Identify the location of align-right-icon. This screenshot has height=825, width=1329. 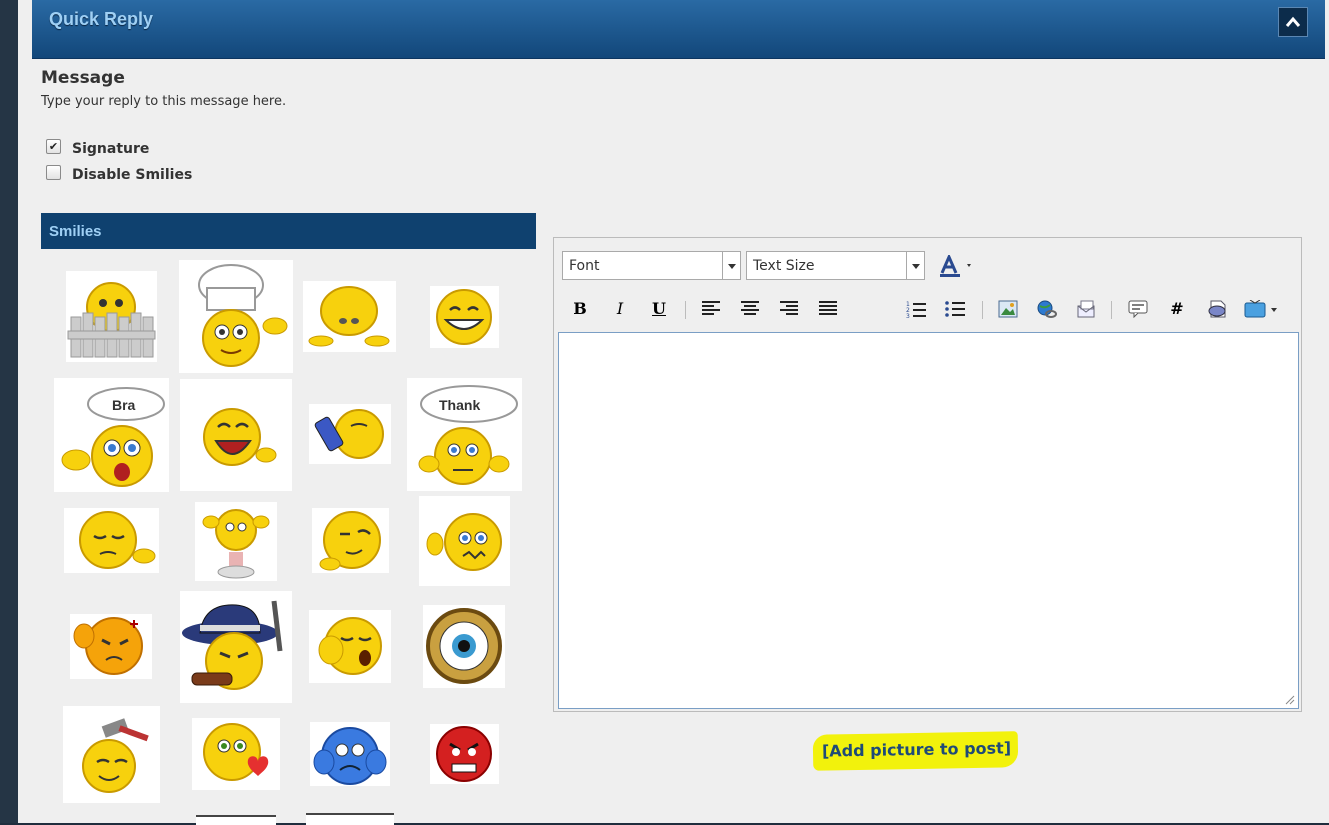
(789, 308).